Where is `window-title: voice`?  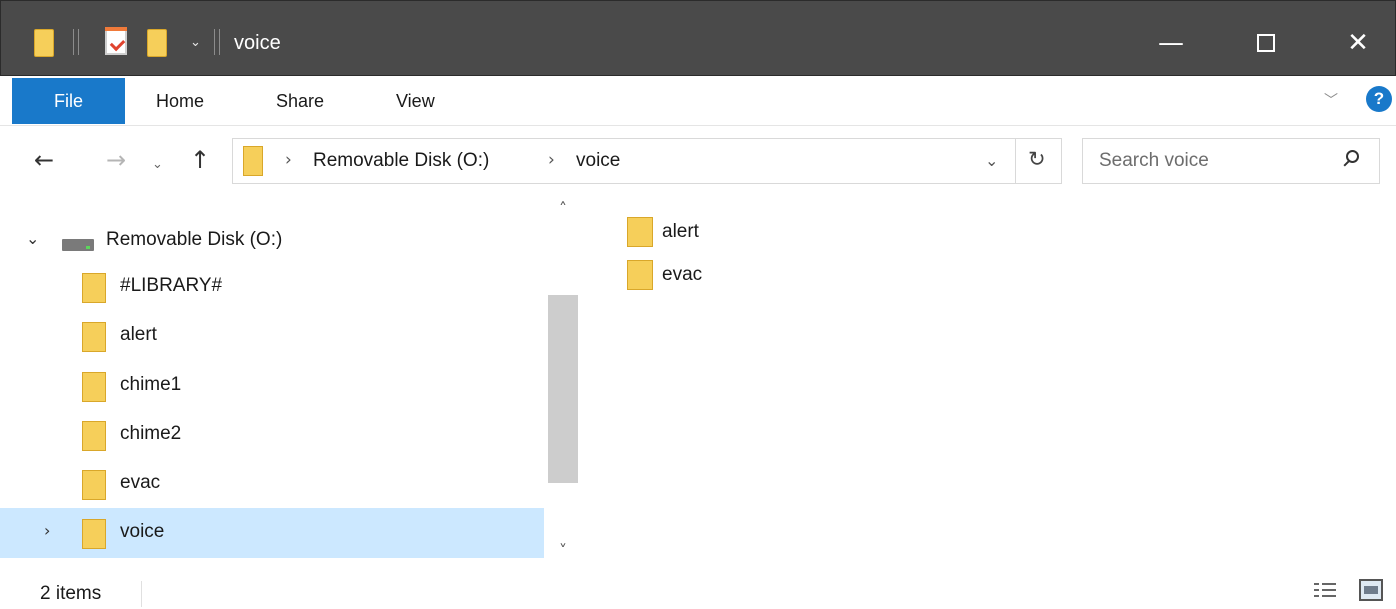 window-title: voice is located at coordinates (257, 43).